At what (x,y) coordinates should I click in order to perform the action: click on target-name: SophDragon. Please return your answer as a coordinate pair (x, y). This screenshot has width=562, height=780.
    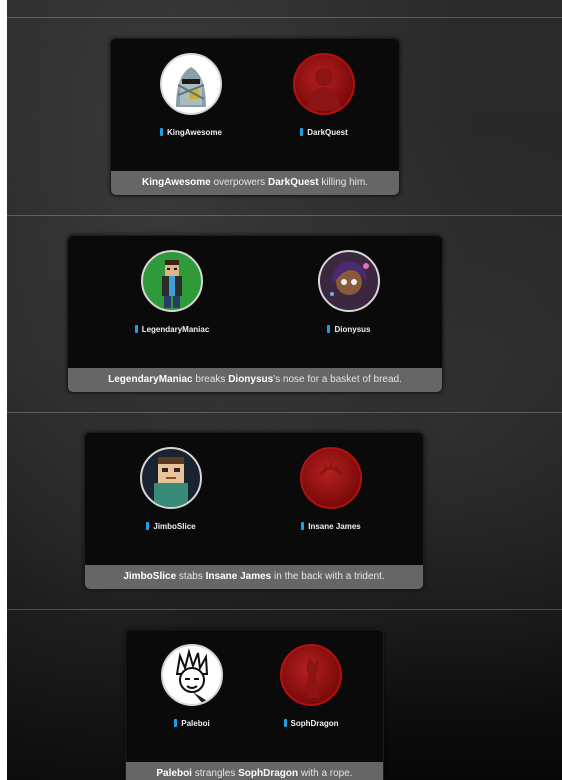
    Looking at the image, I should click on (268, 773).